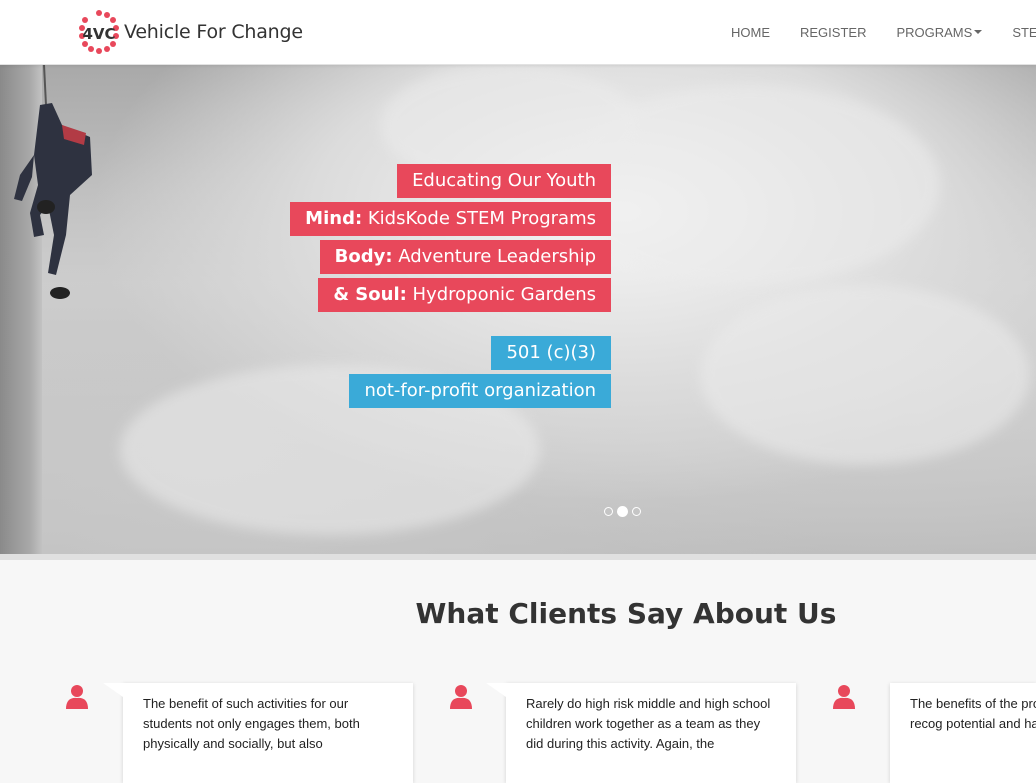 Image resolution: width=1036 pixels, height=783 pixels. Describe the element at coordinates (501, 294) in the screenshot. I see `hero-line-text: Hydroponic Gardens` at that location.